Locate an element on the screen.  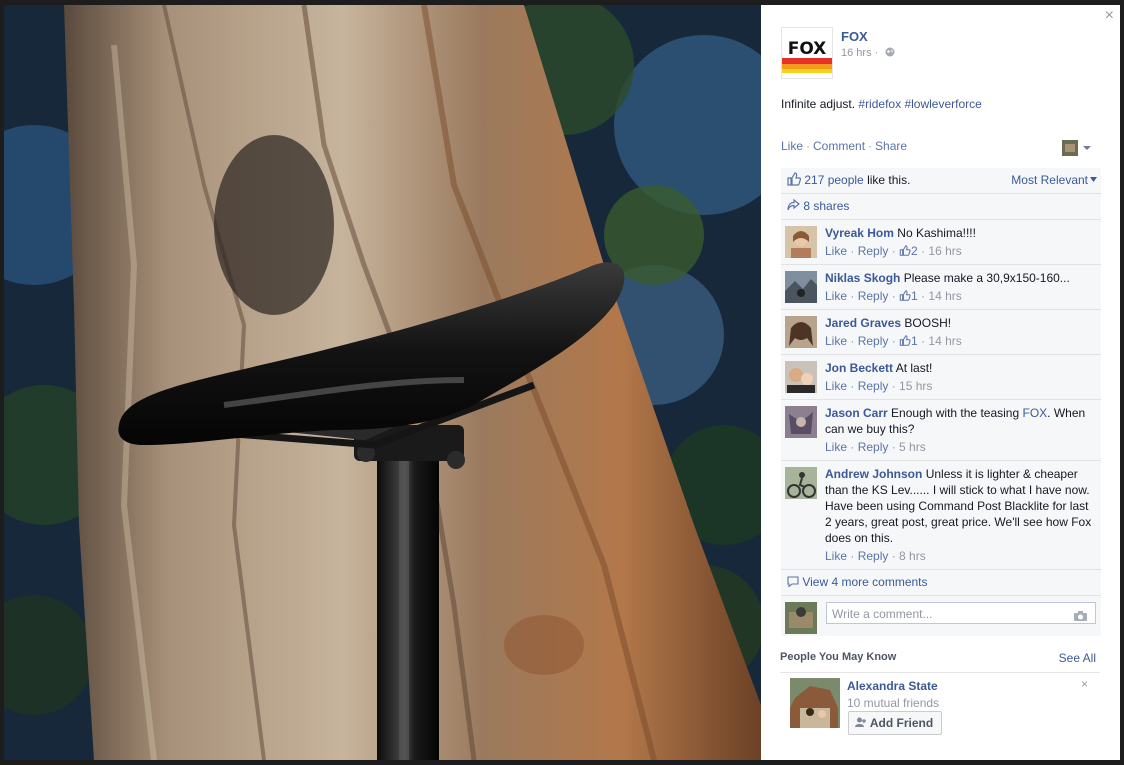
comment-author: Andrew Johnson is located at coordinates (873, 474).